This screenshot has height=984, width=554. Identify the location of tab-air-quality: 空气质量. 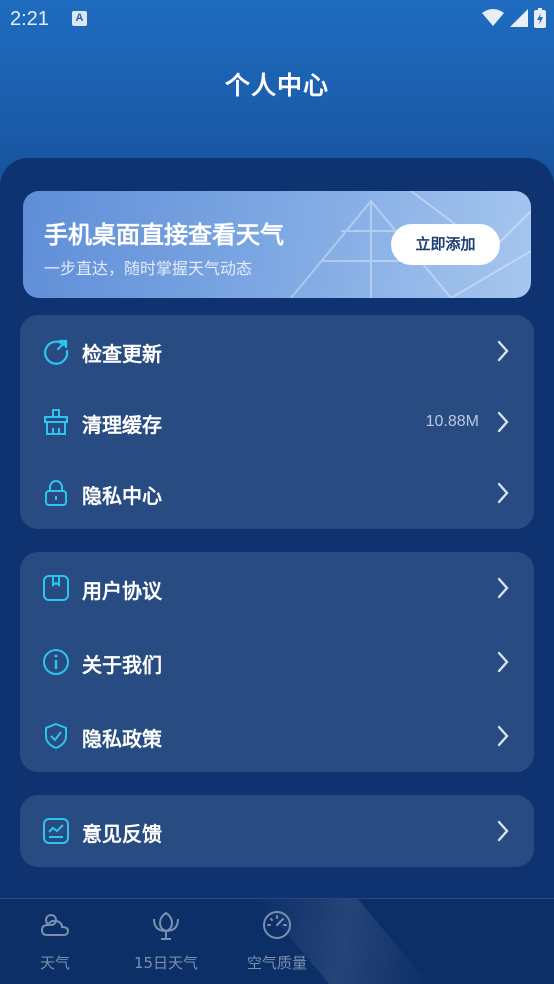
(277, 941).